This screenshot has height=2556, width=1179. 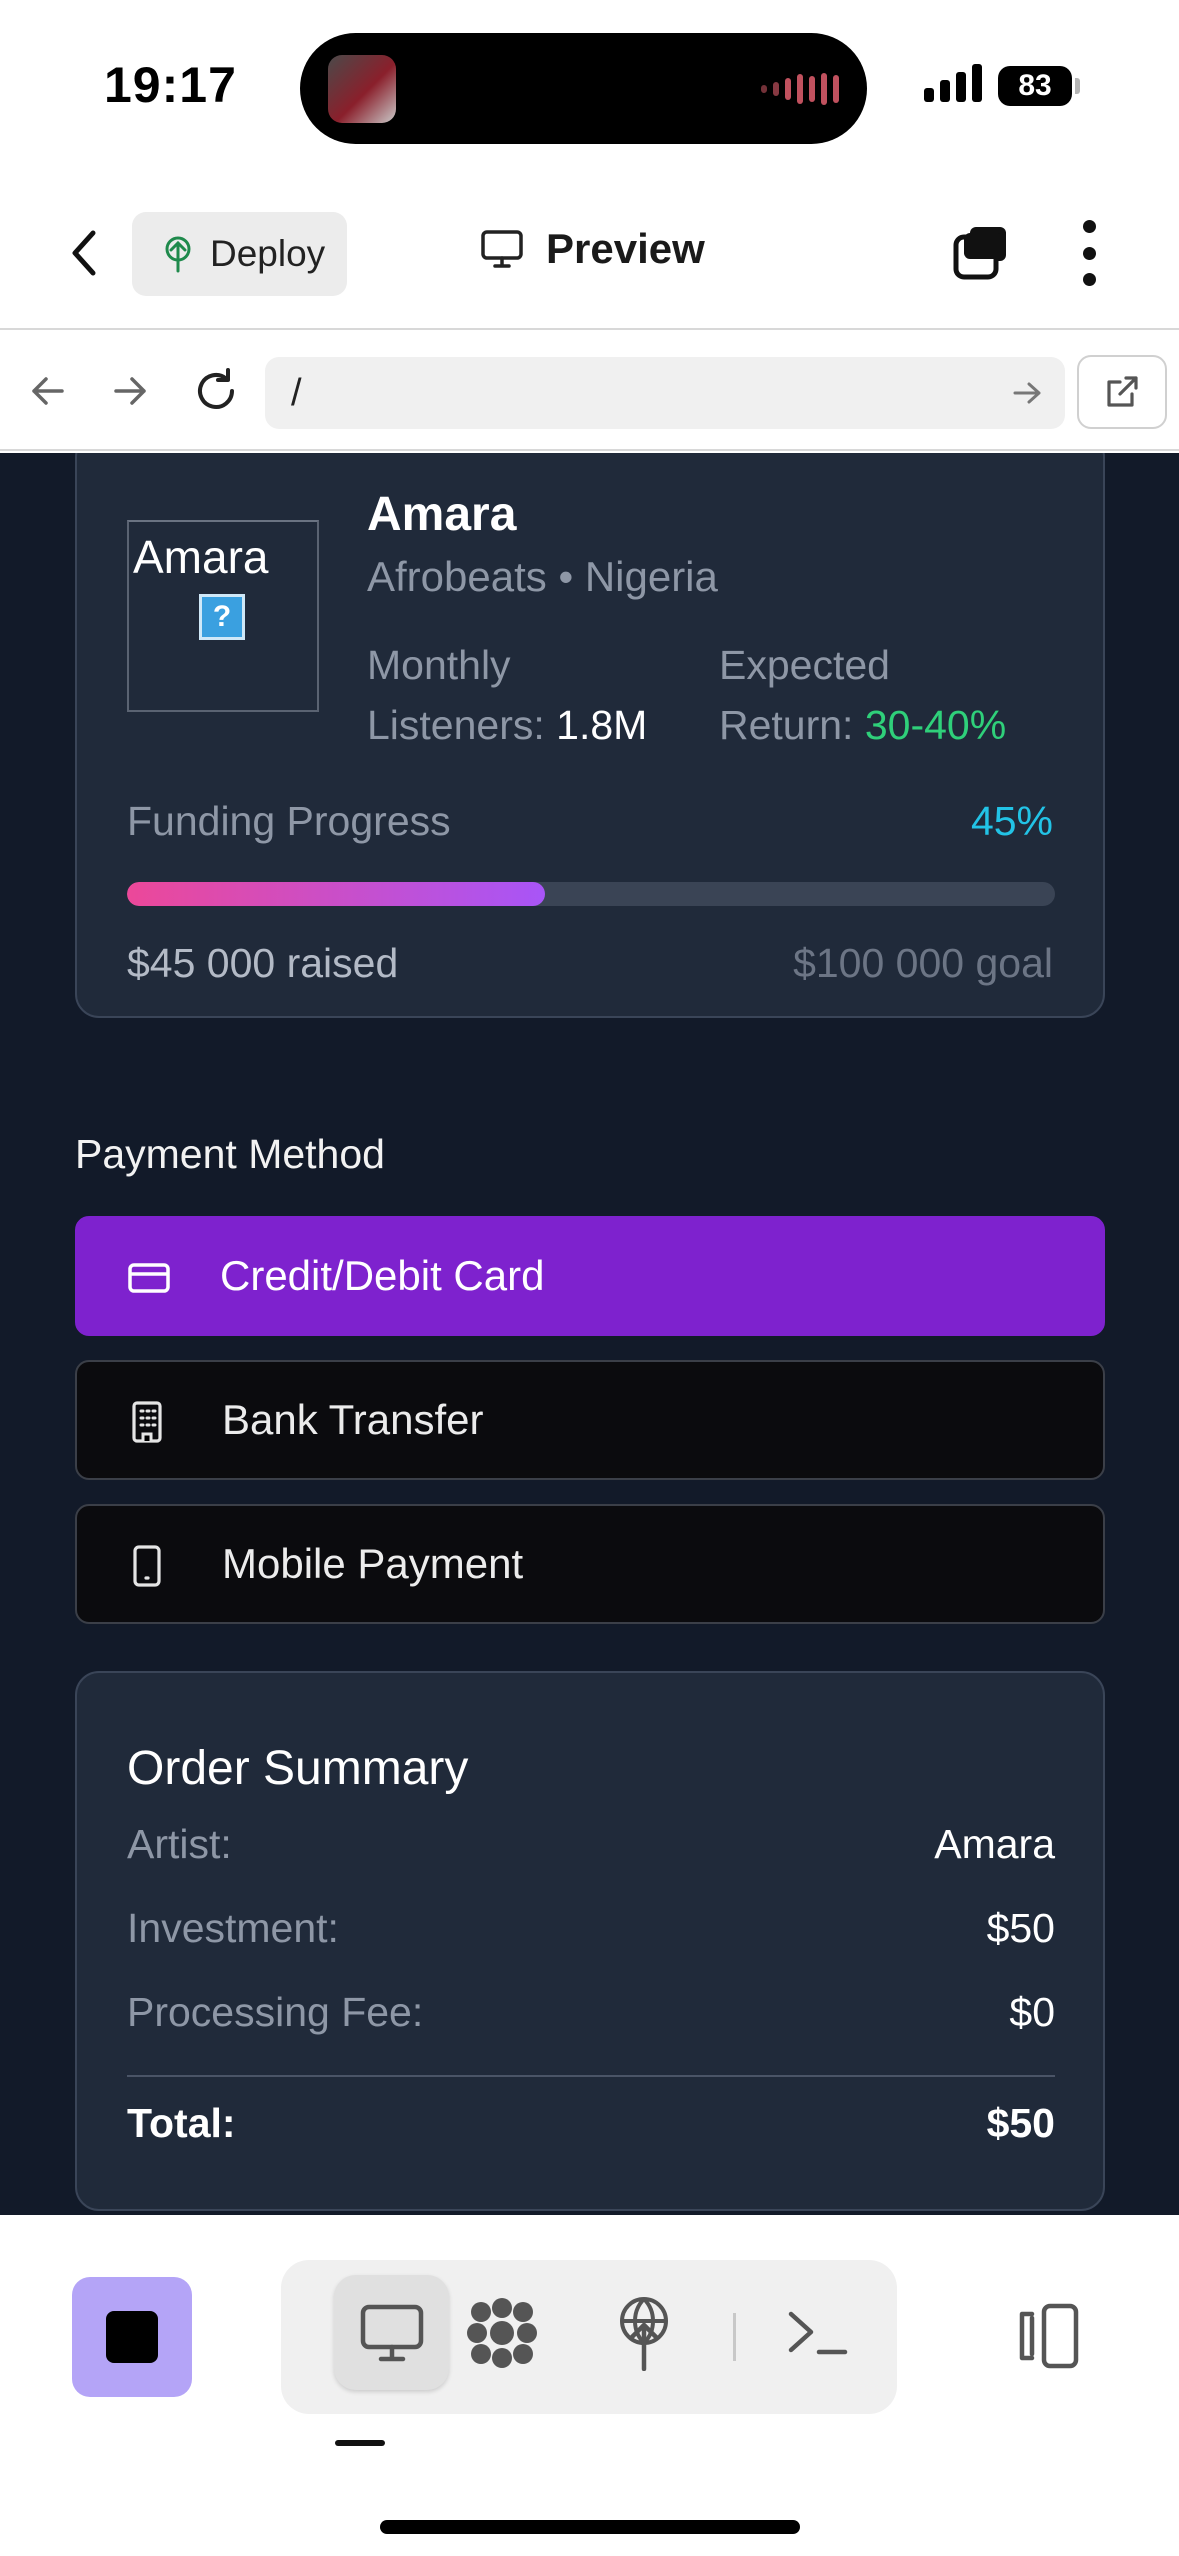 I want to click on browser-nav-bar: /, so click(x=589, y=391).